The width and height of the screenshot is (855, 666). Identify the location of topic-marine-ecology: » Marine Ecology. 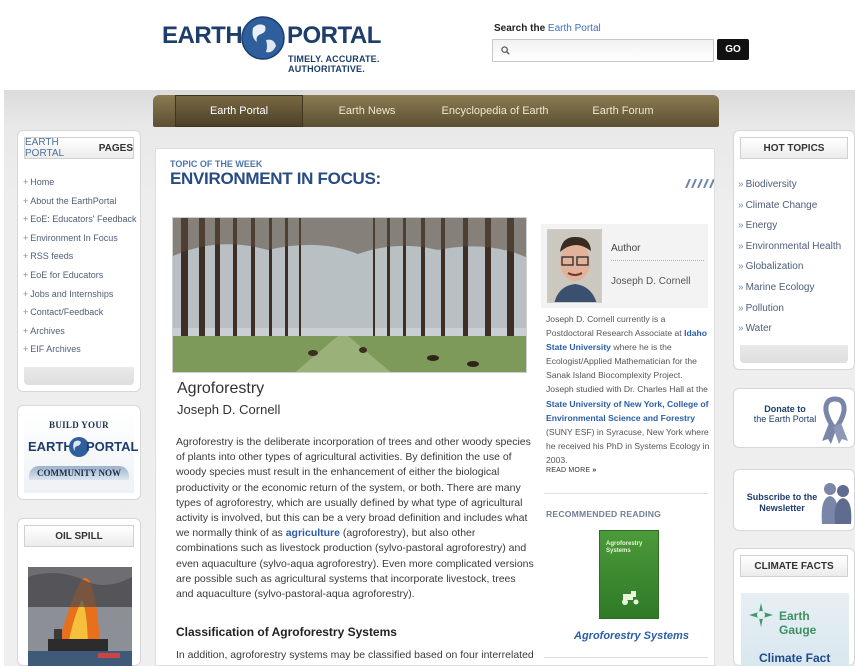
(796, 288).